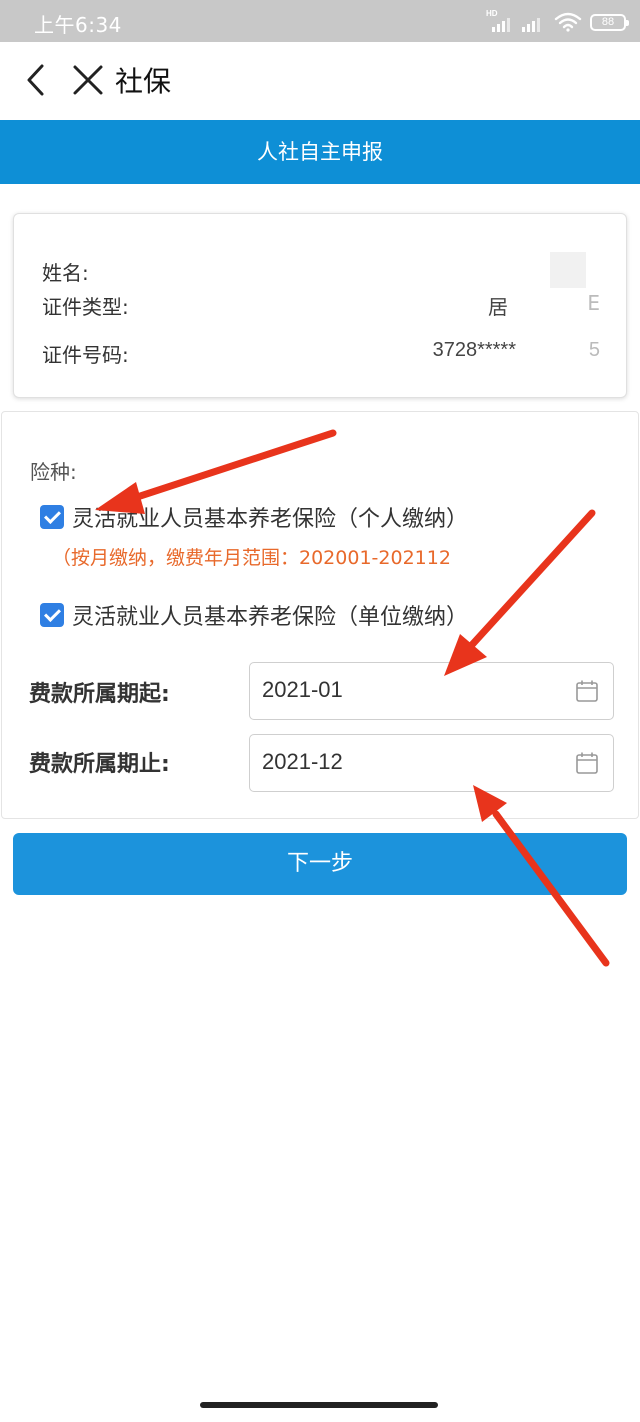 This screenshot has height=1422, width=640. Describe the element at coordinates (37, 80) in the screenshot. I see `back-chevron-icon` at that location.